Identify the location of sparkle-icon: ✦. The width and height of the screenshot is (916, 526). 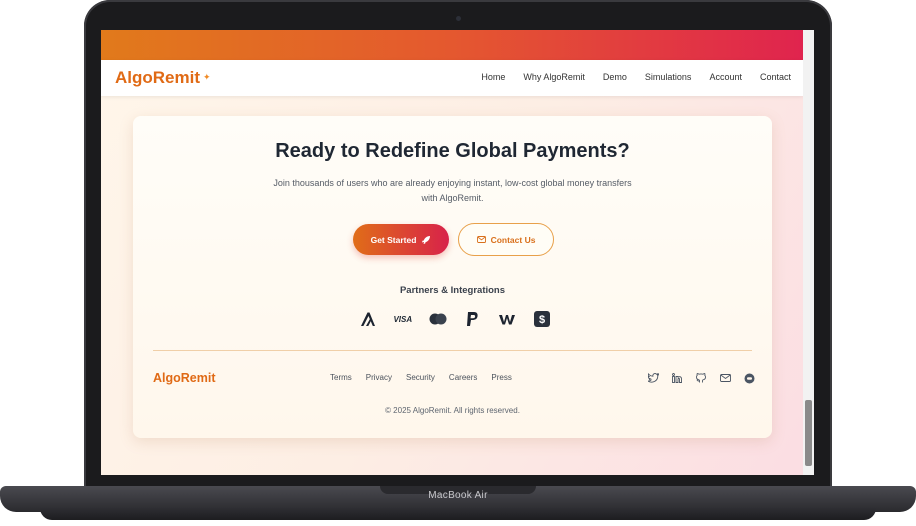
(207, 77).